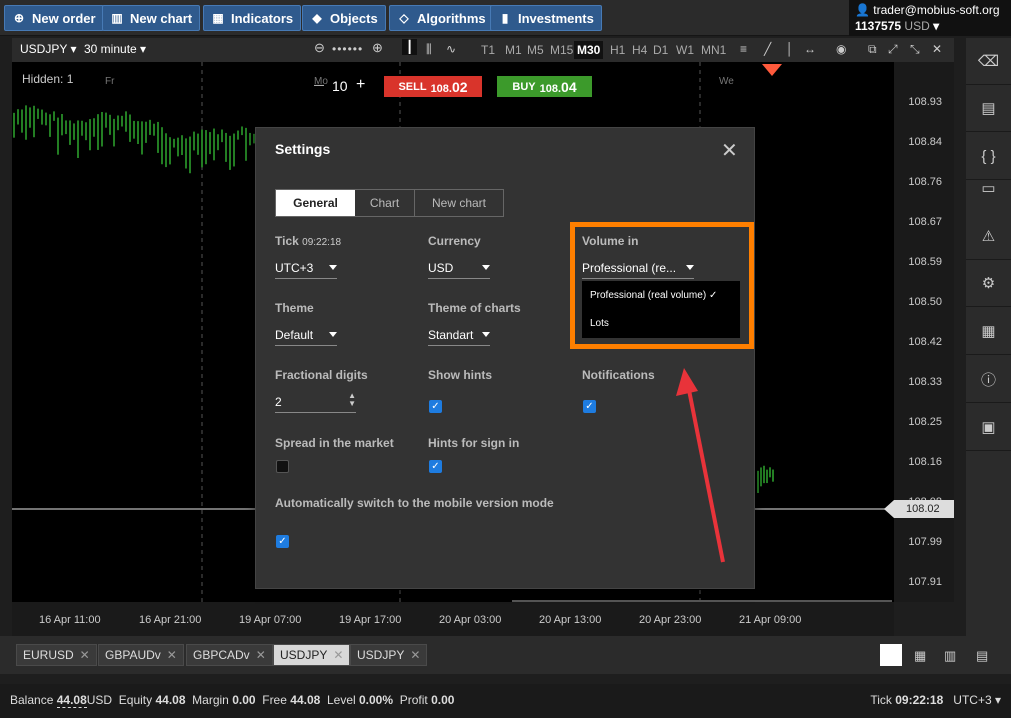  I want to click on time-tick: 16 Apr 11:00, so click(70, 620).